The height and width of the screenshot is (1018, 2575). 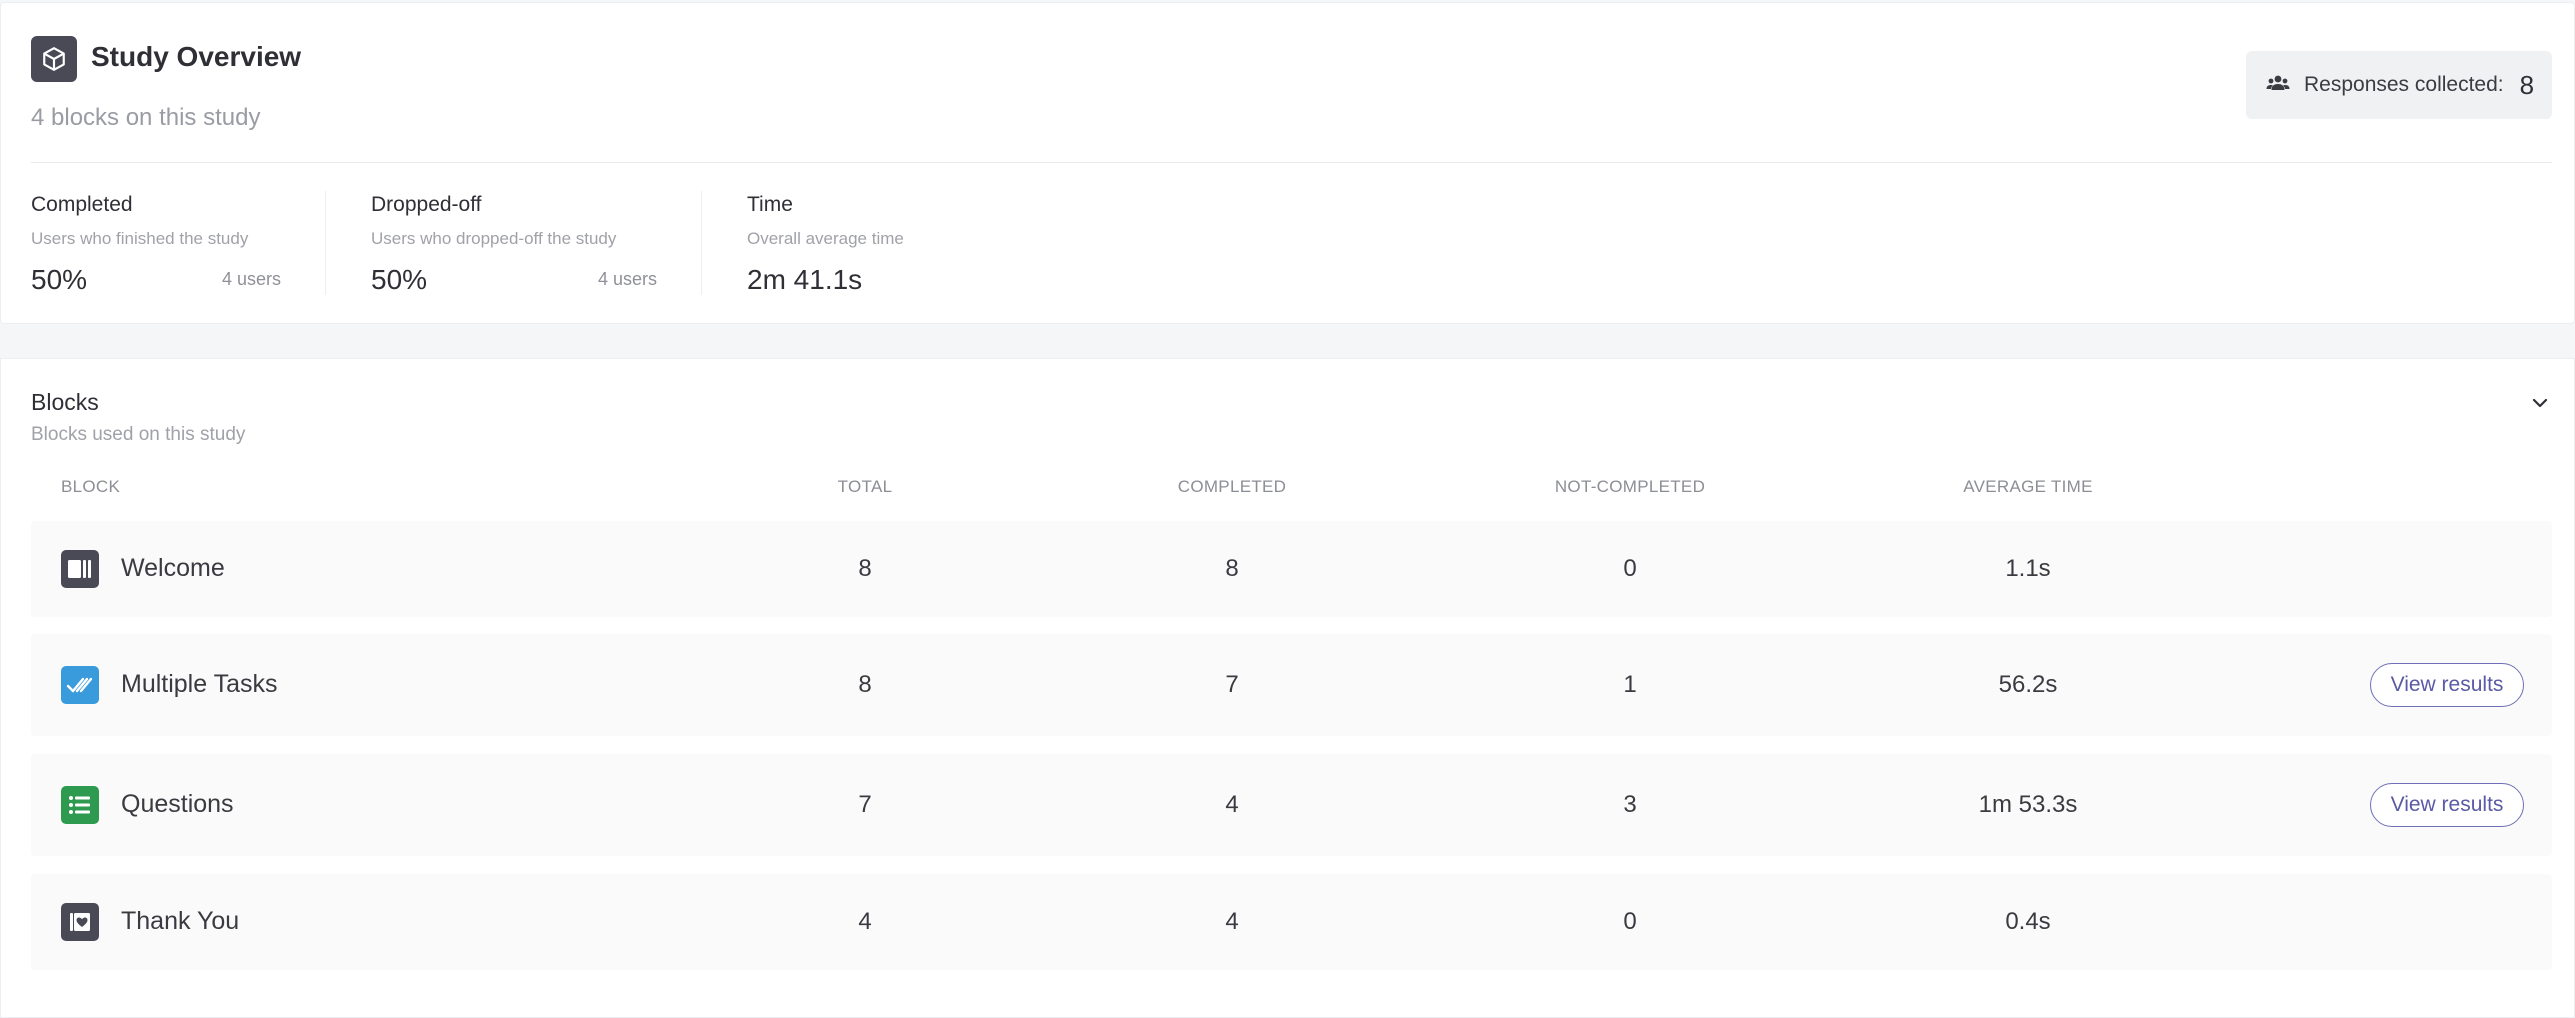 I want to click on table-row: Thank You 4 4 0 0.4s, so click(x=1291, y=922).